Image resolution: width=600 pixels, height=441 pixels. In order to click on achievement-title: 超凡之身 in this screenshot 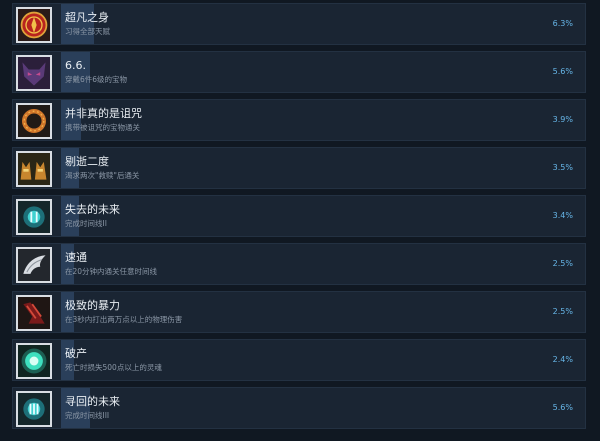, I will do `click(87, 17)`.